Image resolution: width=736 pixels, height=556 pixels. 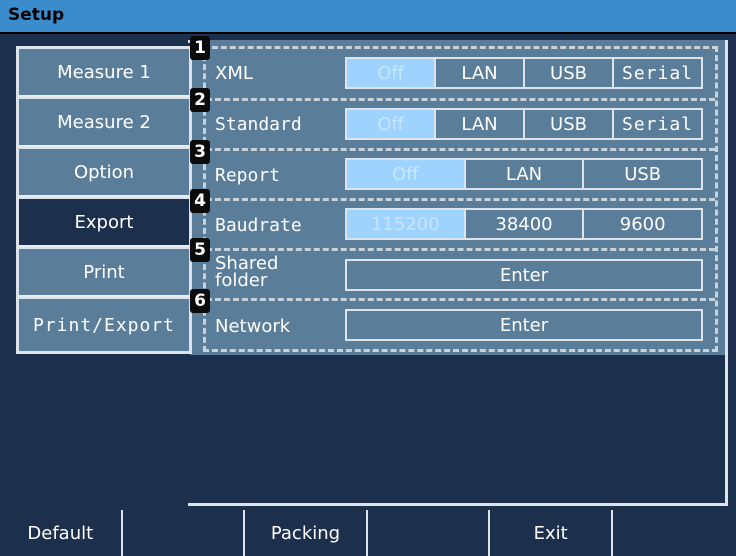 I want to click on network-enter-button: Enter, so click(x=524, y=325).